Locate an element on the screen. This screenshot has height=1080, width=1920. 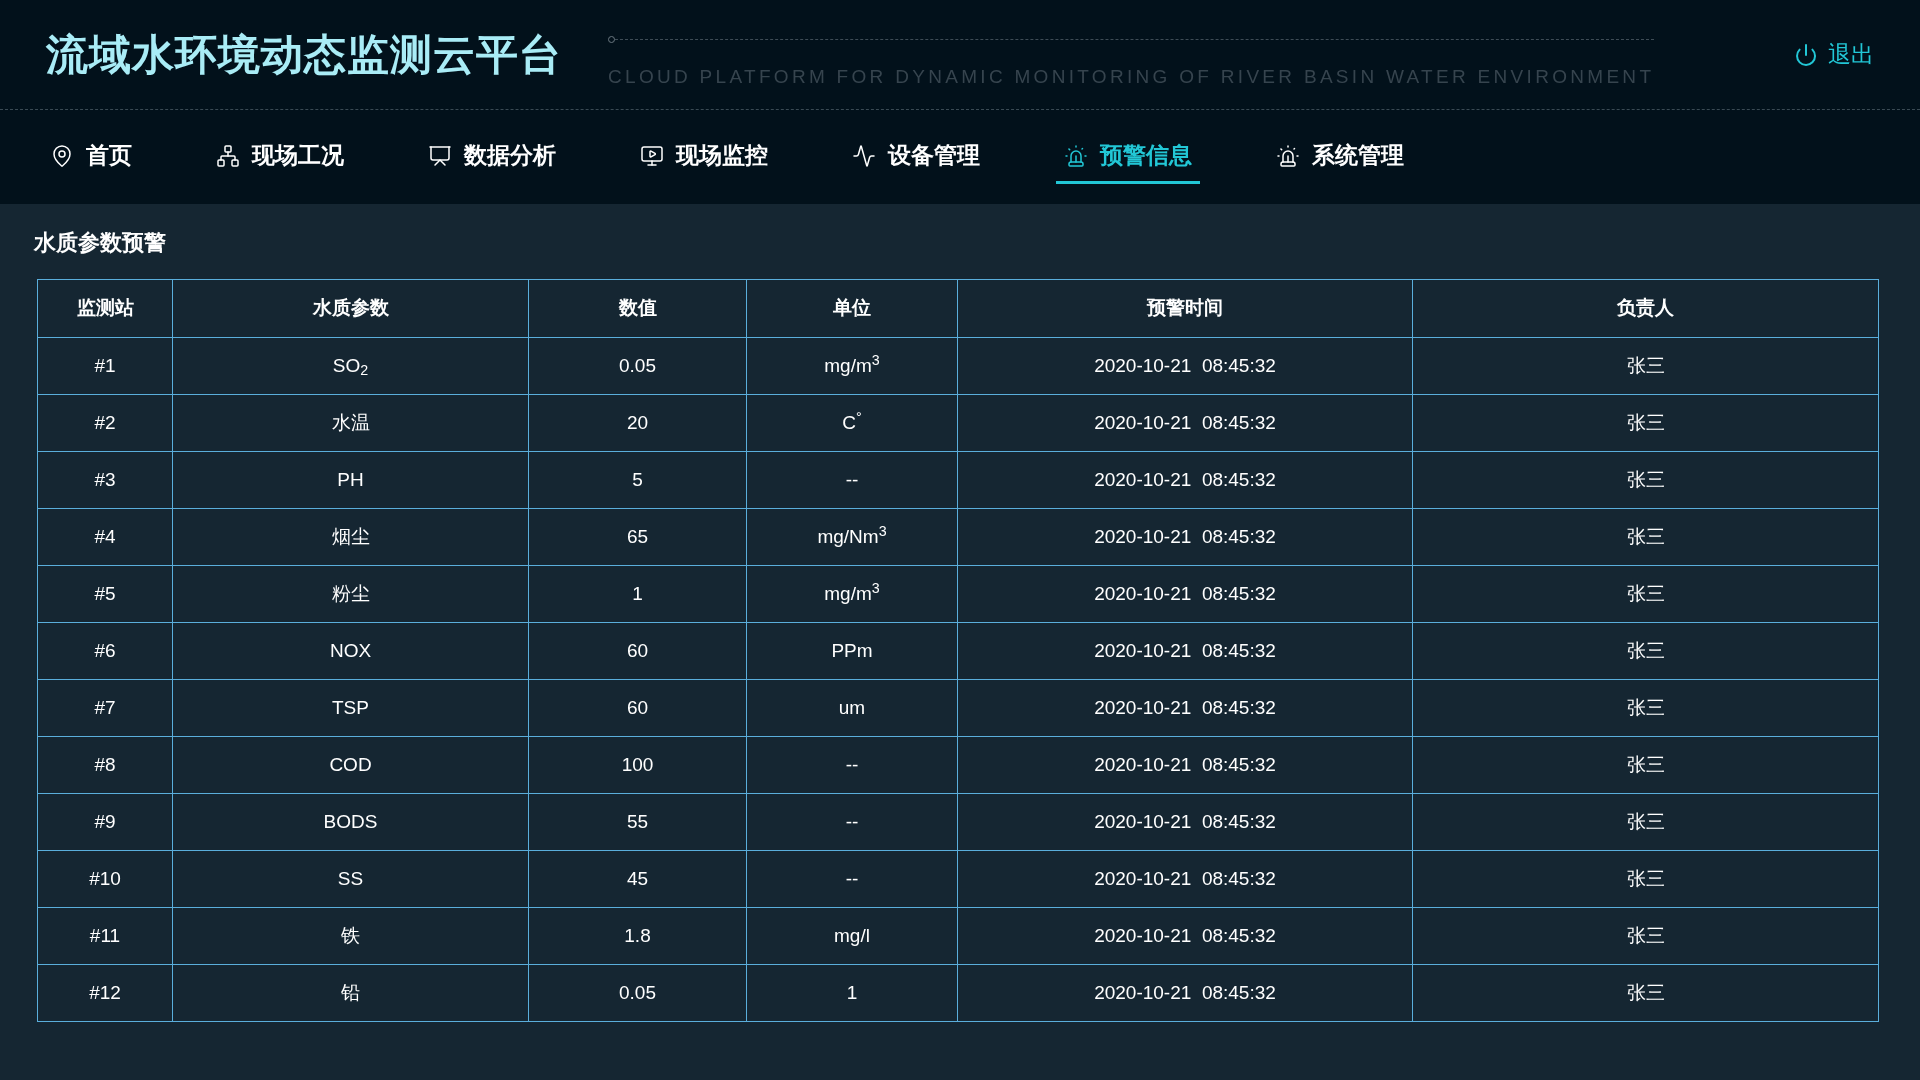
app-title: 流域水环境动态监测云平台 is located at coordinates (304, 55).